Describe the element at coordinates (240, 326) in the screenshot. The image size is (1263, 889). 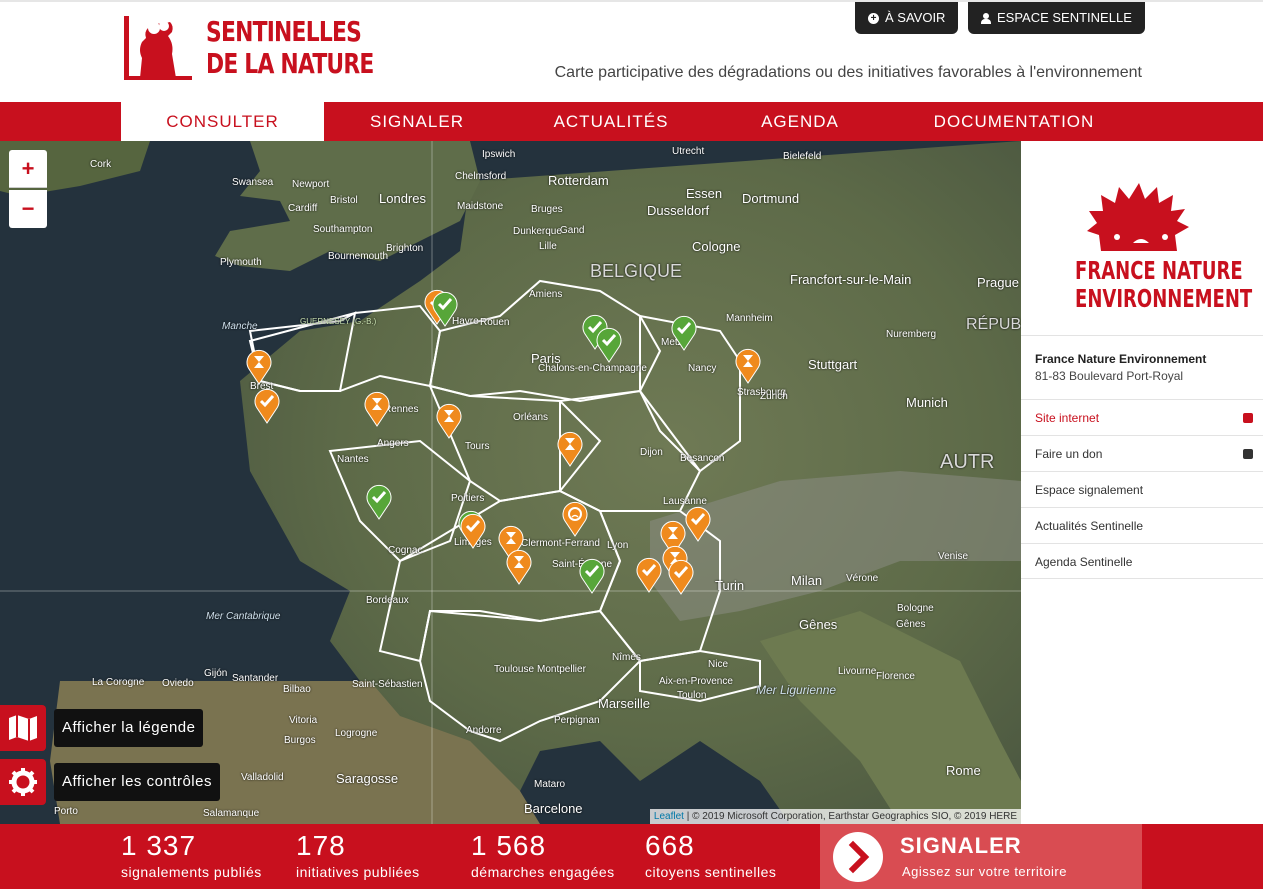
I see `map-label: Manche` at that location.